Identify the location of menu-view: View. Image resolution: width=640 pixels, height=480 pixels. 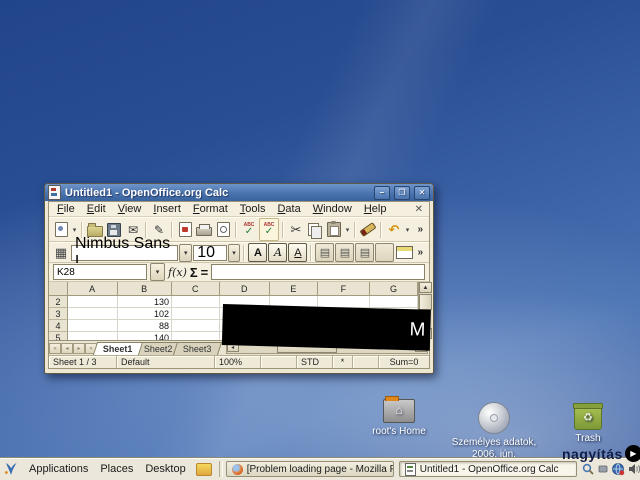
(130, 209).